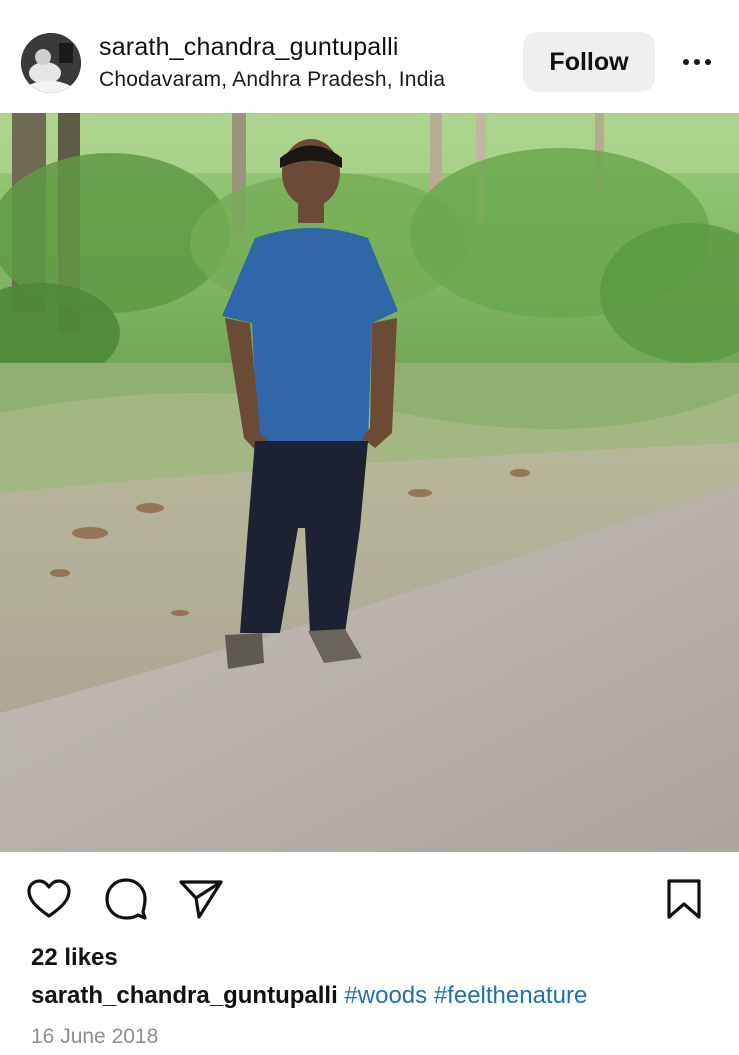  I want to click on post-date: 16 June 2018, so click(95, 1036).